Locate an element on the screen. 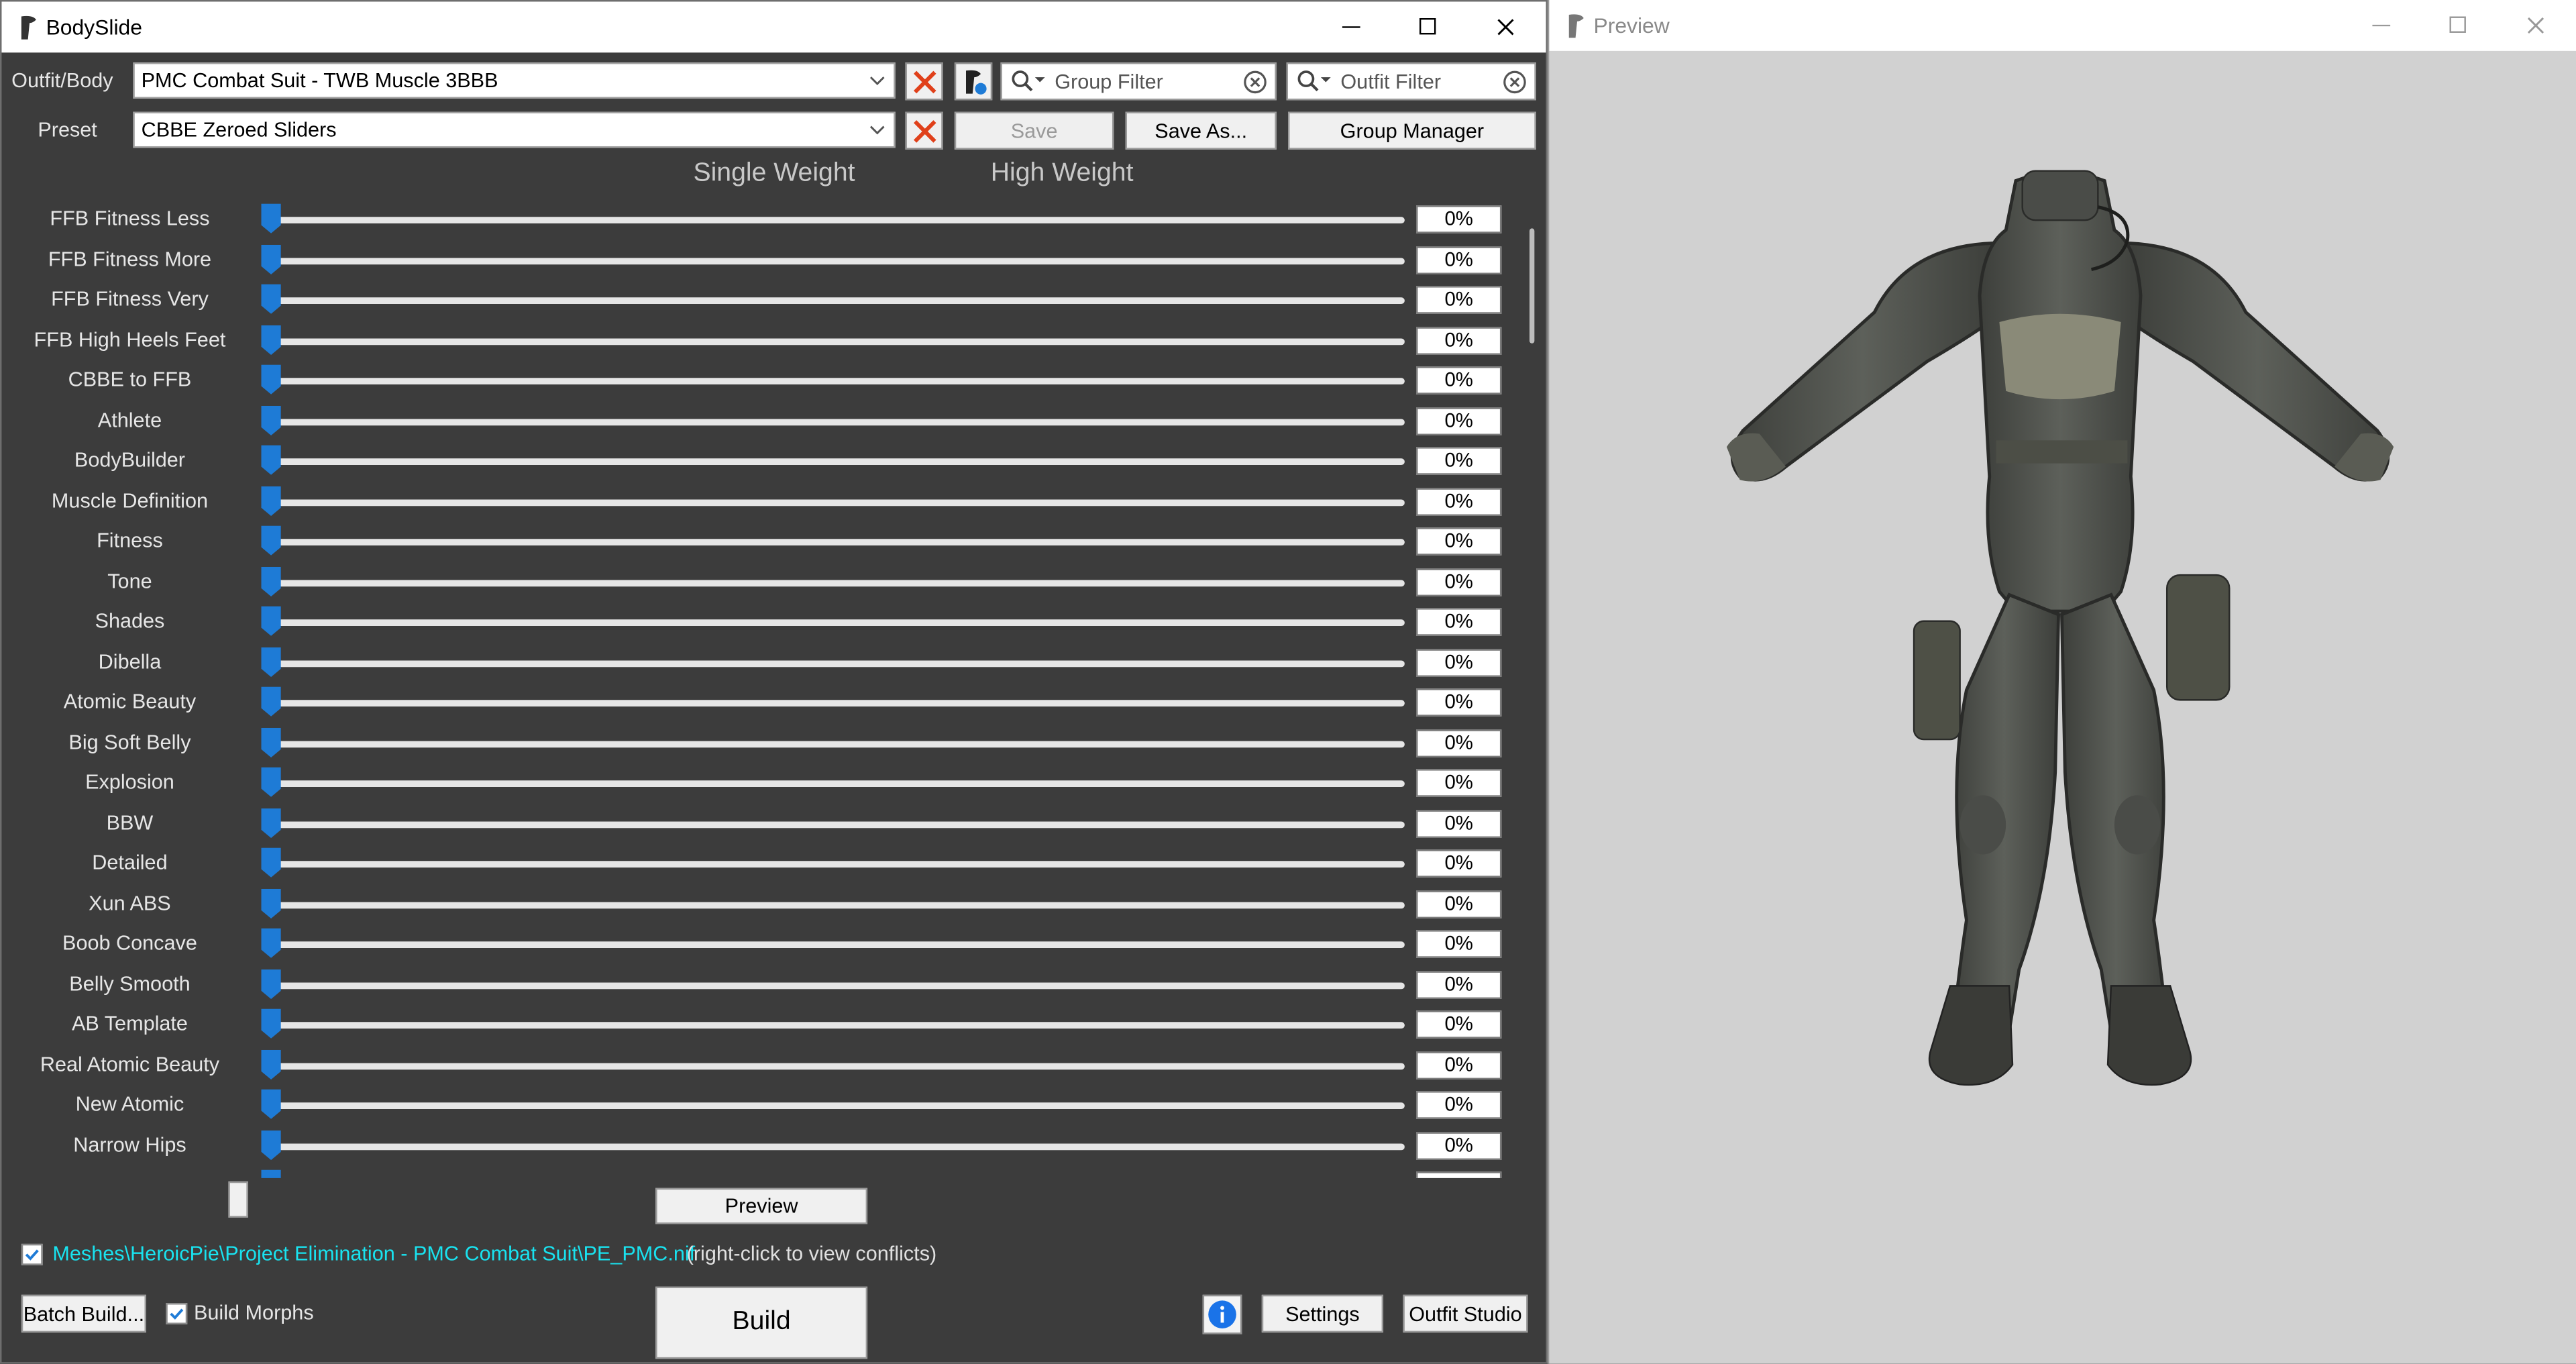 Image resolution: width=2576 pixels, height=1364 pixels. preview-button: Preview is located at coordinates (761, 1206).